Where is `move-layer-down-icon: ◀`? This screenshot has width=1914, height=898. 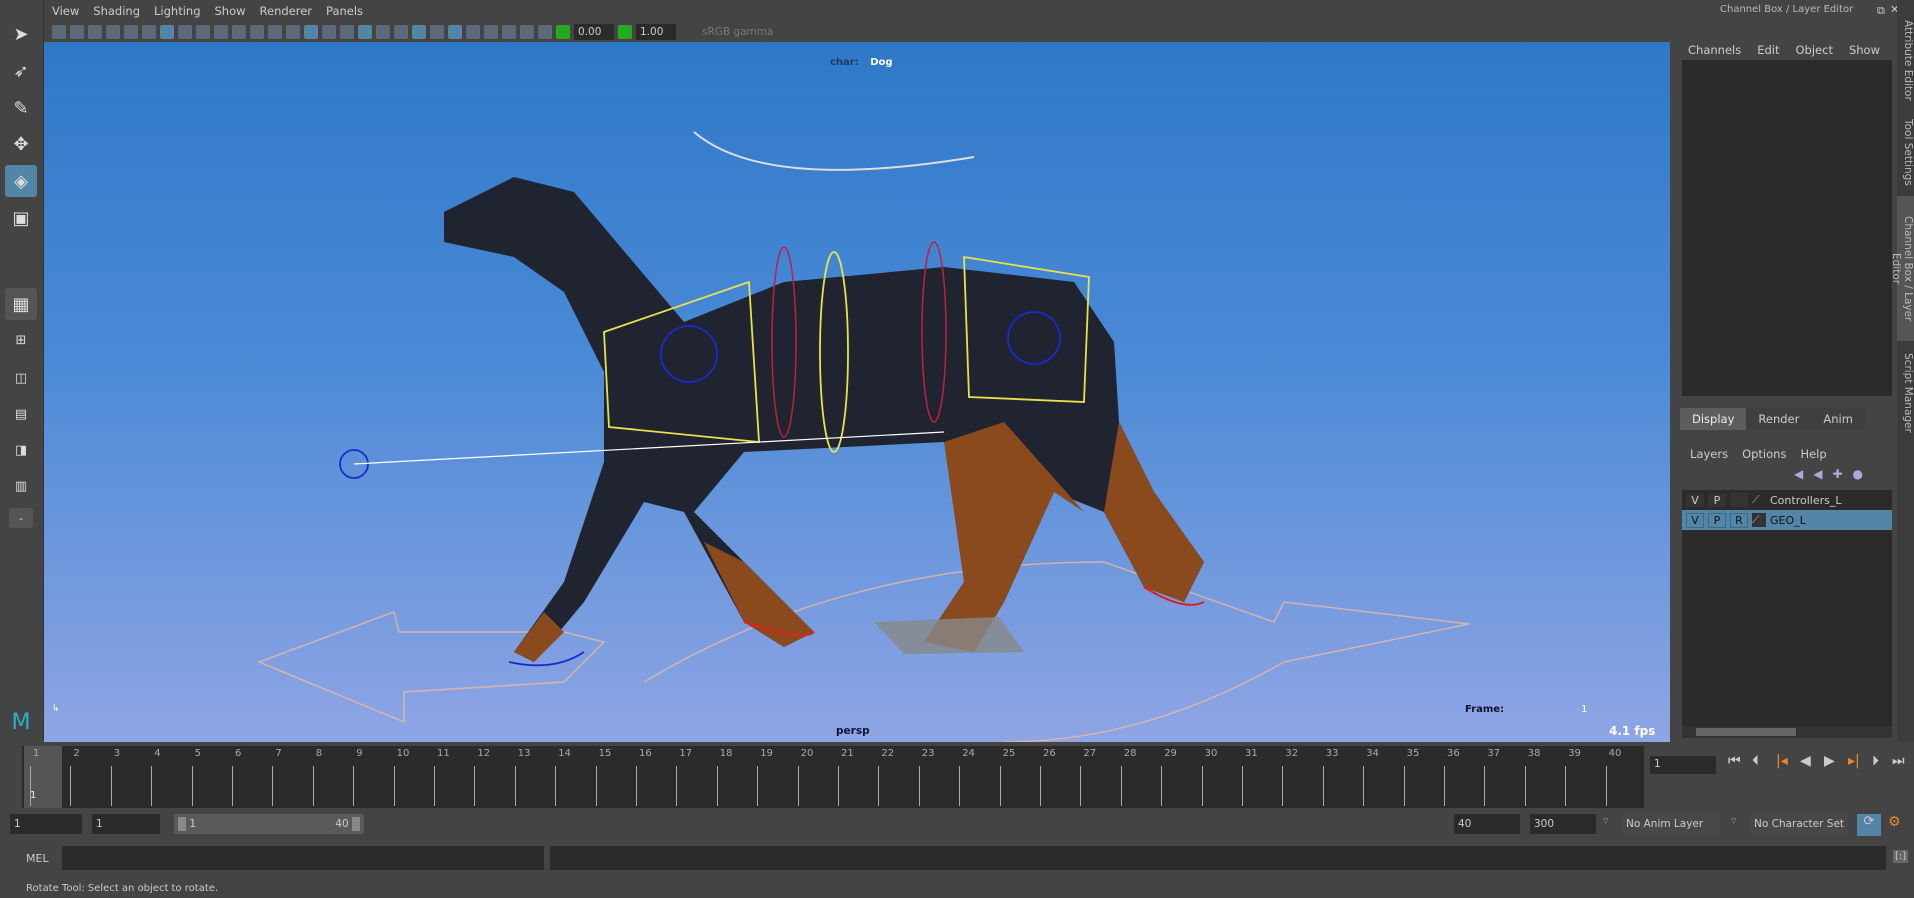 move-layer-down-icon: ◀ is located at coordinates (1817, 474).